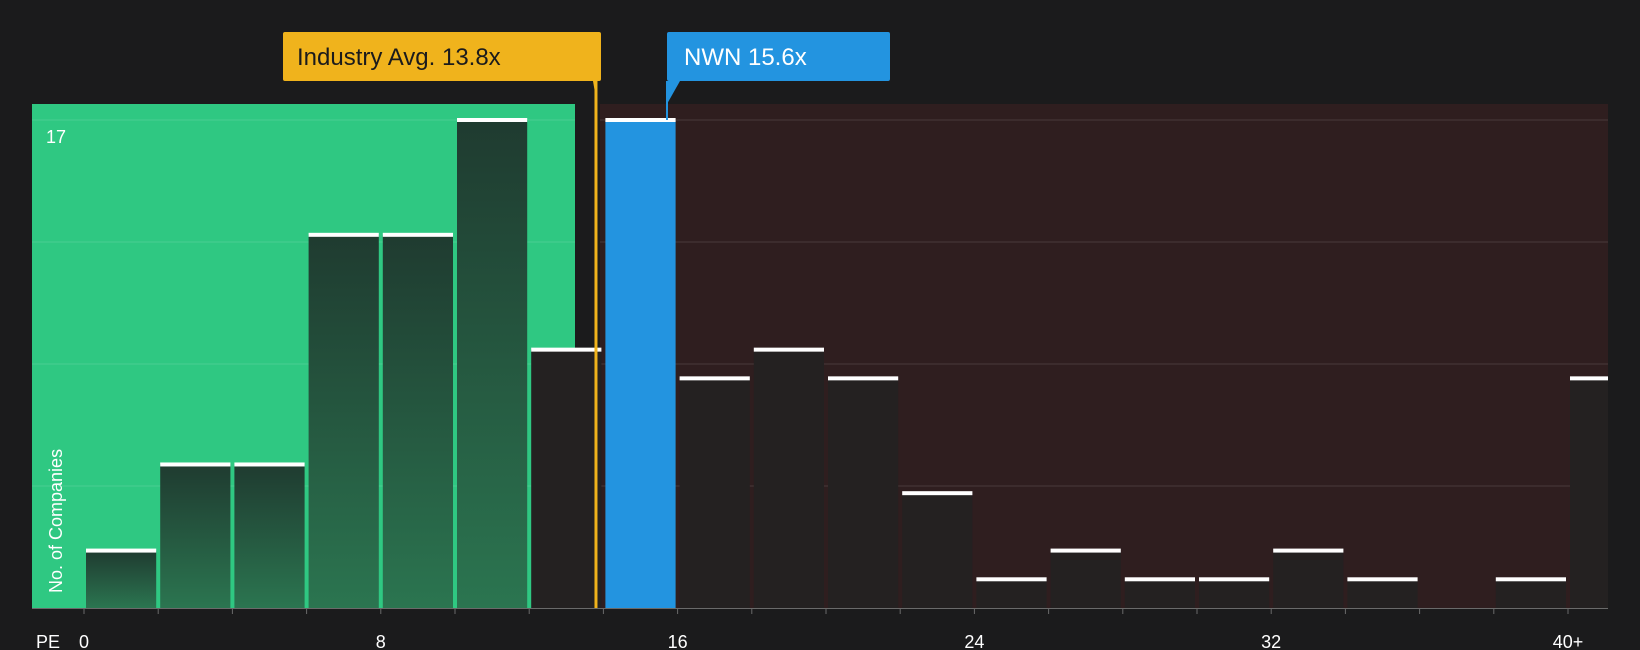 Image resolution: width=1640 pixels, height=650 pixels. I want to click on x-tick-label: 24, so click(974, 641).